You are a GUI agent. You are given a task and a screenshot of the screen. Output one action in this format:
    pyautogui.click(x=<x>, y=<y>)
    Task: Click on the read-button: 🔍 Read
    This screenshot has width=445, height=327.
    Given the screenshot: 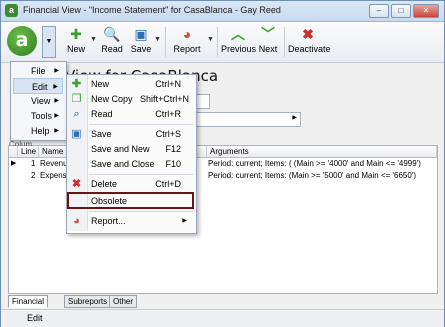 What is the action you would take?
    pyautogui.click(x=112, y=42)
    